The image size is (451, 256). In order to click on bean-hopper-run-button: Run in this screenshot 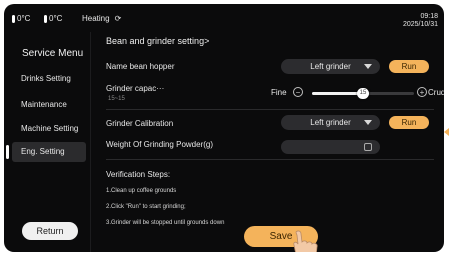, I will do `click(409, 66)`.